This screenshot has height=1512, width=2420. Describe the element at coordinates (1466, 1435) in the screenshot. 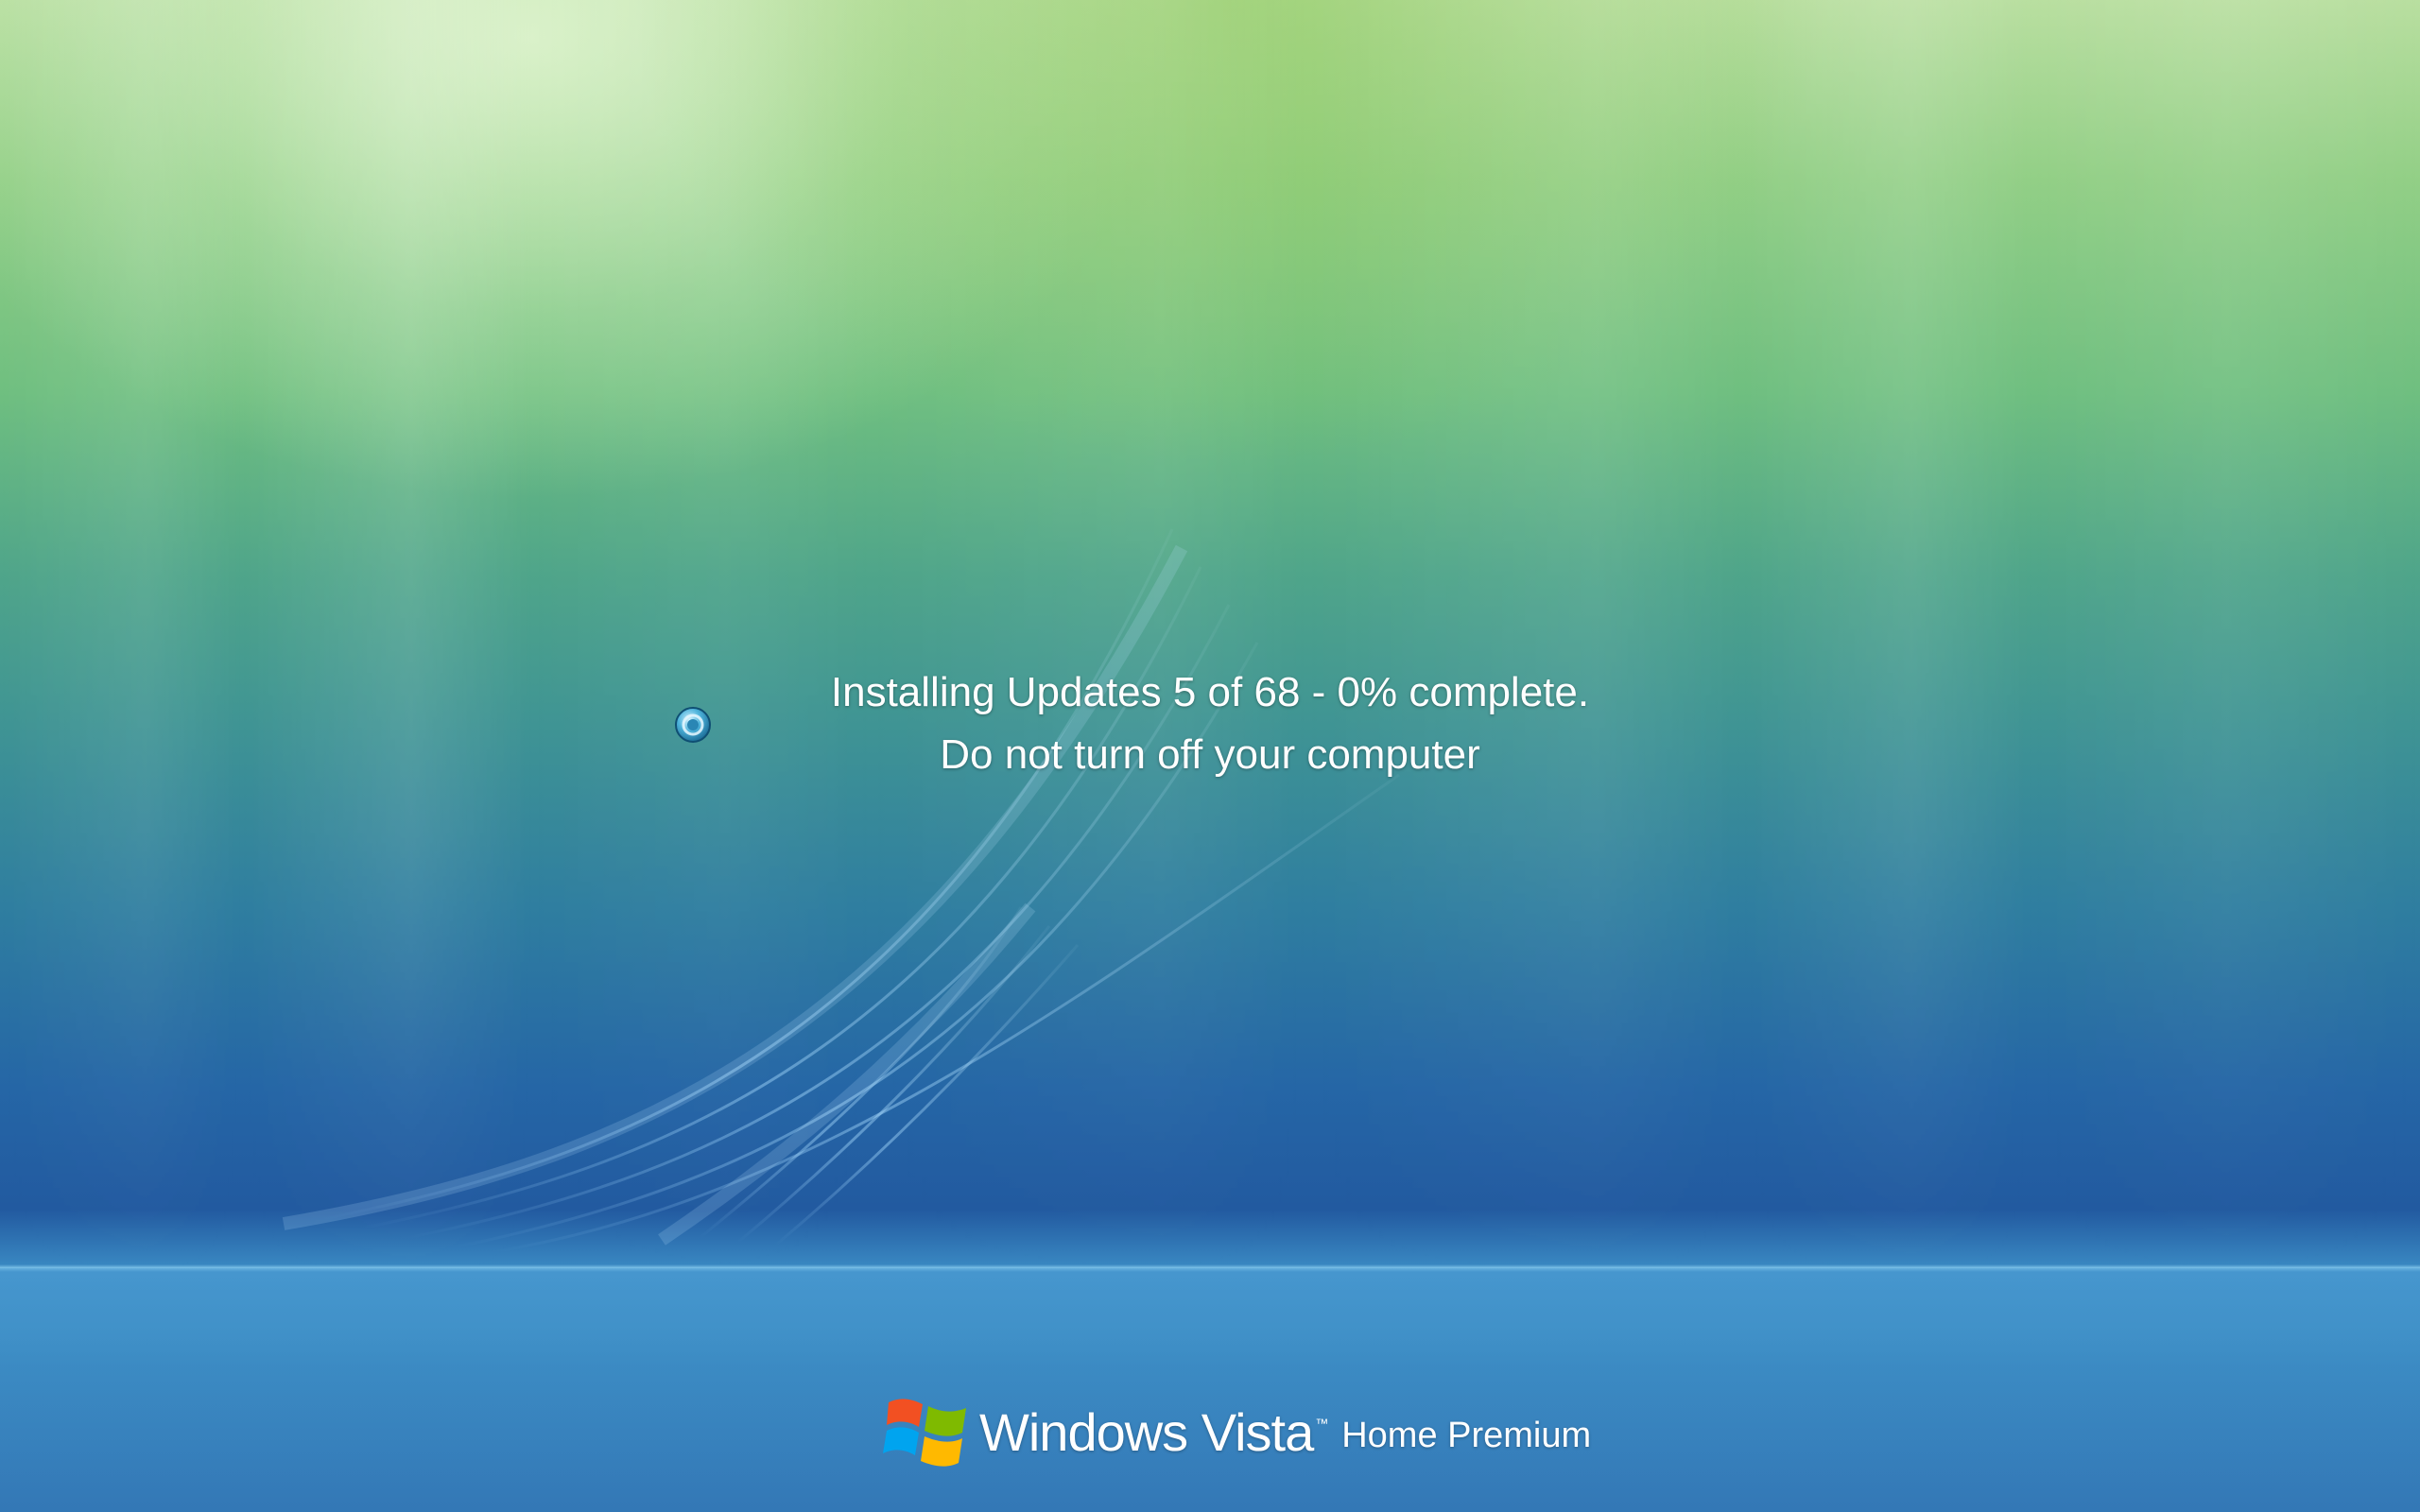

I see `brand-edition: Home Premium` at that location.